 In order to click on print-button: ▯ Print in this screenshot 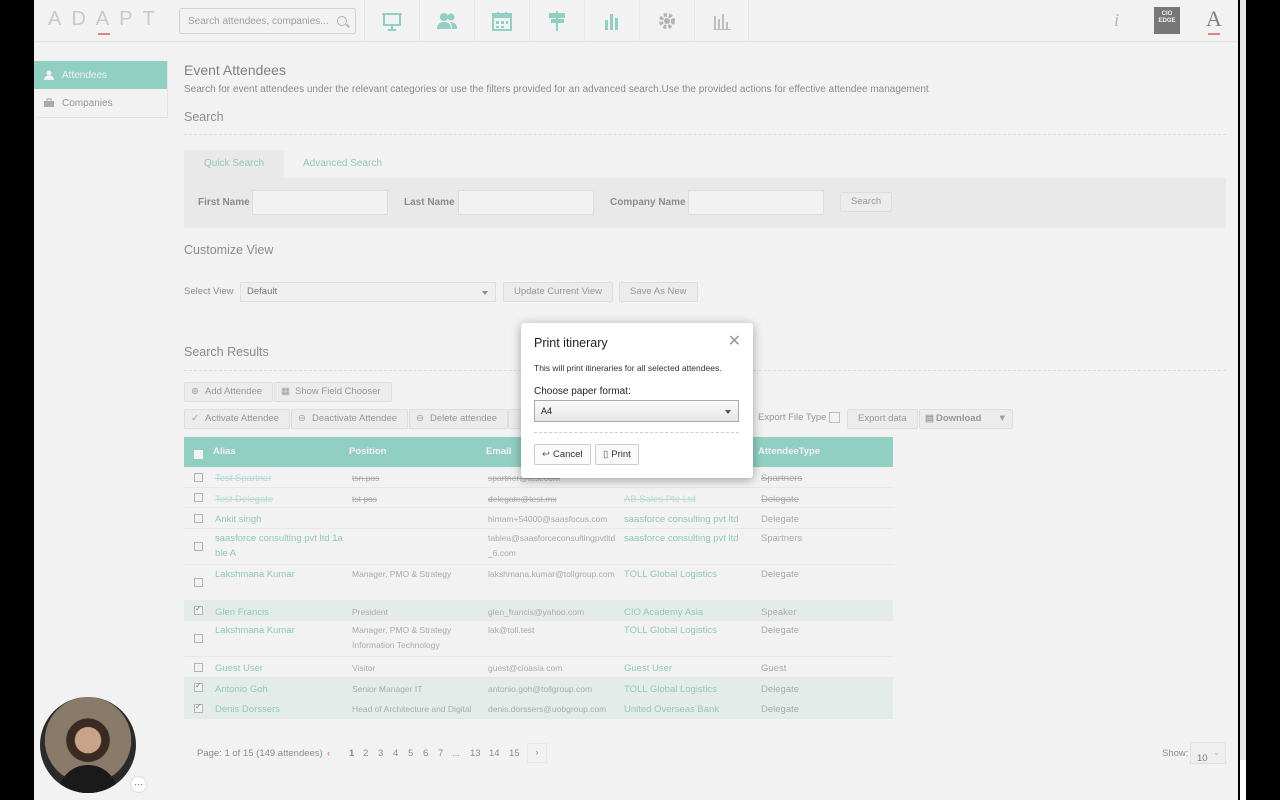, I will do `click(617, 454)`.